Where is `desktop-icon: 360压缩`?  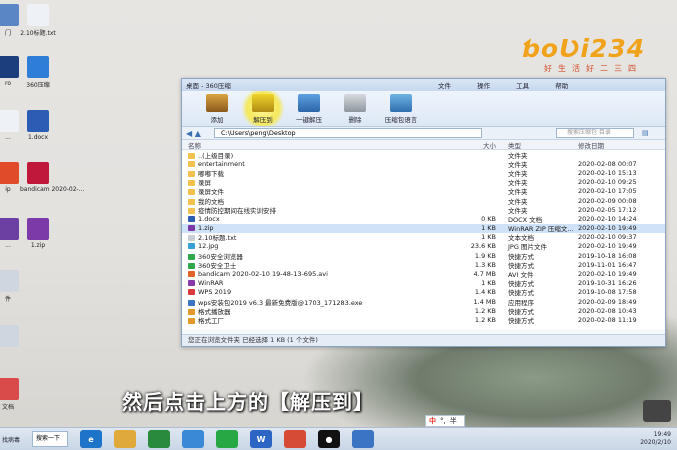 desktop-icon: 360压缩 is located at coordinates (38, 72).